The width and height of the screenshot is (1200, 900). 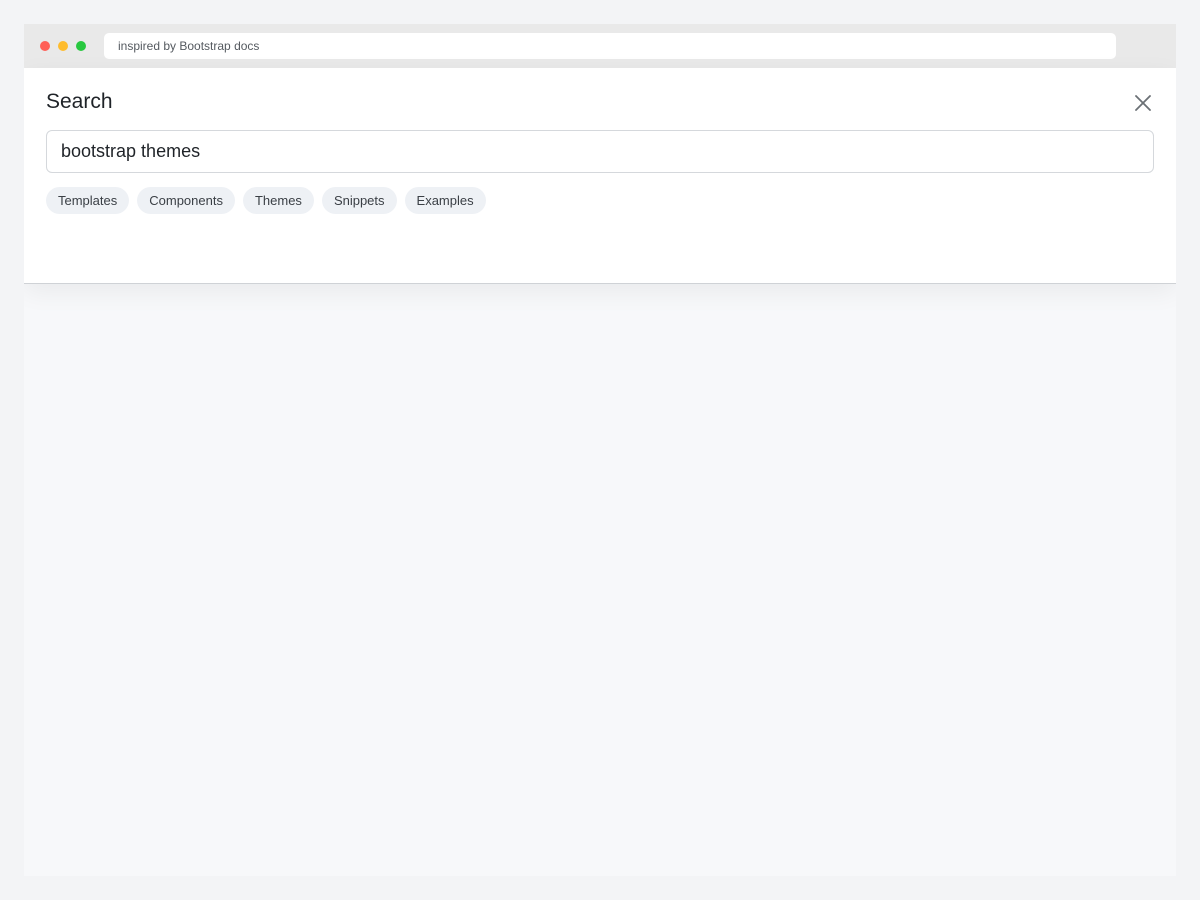 I want to click on close-button, so click(x=1143, y=103).